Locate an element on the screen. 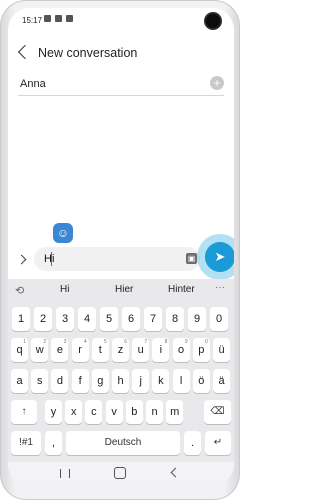 This screenshot has width=320, height=500. key-label: 9 is located at coordinates (197, 319).